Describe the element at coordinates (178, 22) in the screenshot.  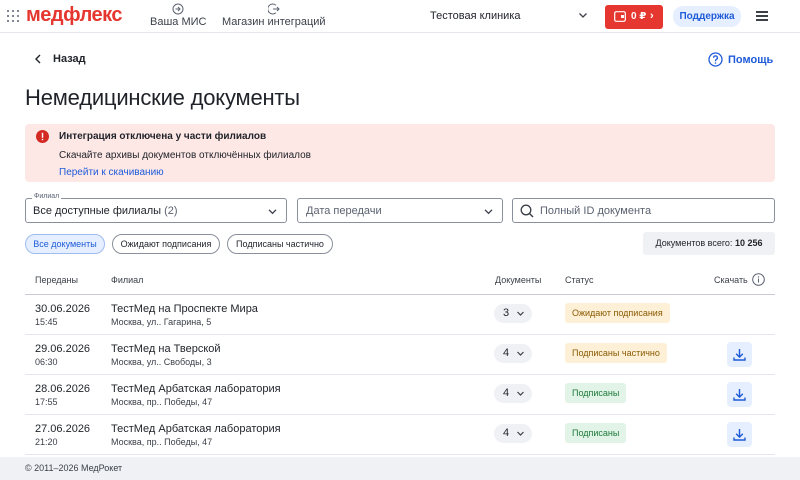
I see `nav-your-mis-label: Ваша МИС` at that location.